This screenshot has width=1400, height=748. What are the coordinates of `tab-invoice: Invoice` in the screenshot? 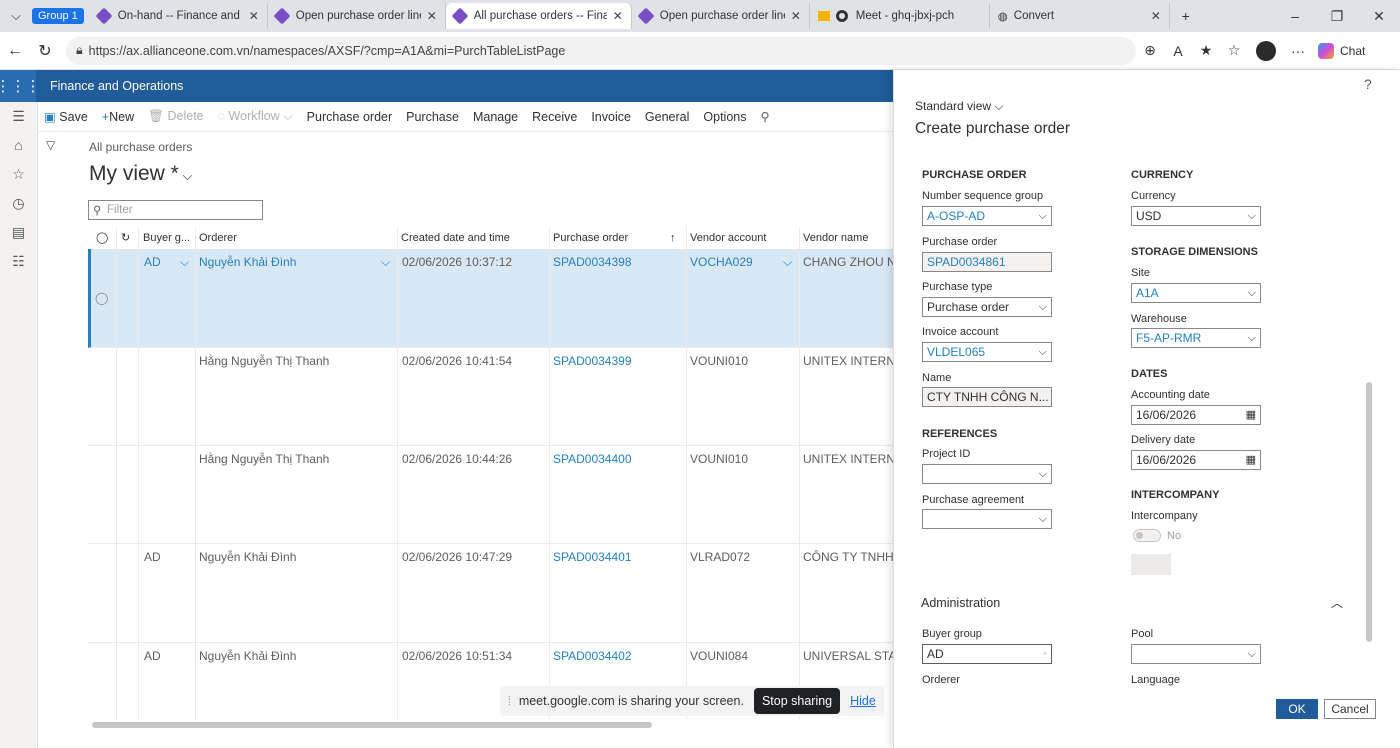 It's located at (611, 117).